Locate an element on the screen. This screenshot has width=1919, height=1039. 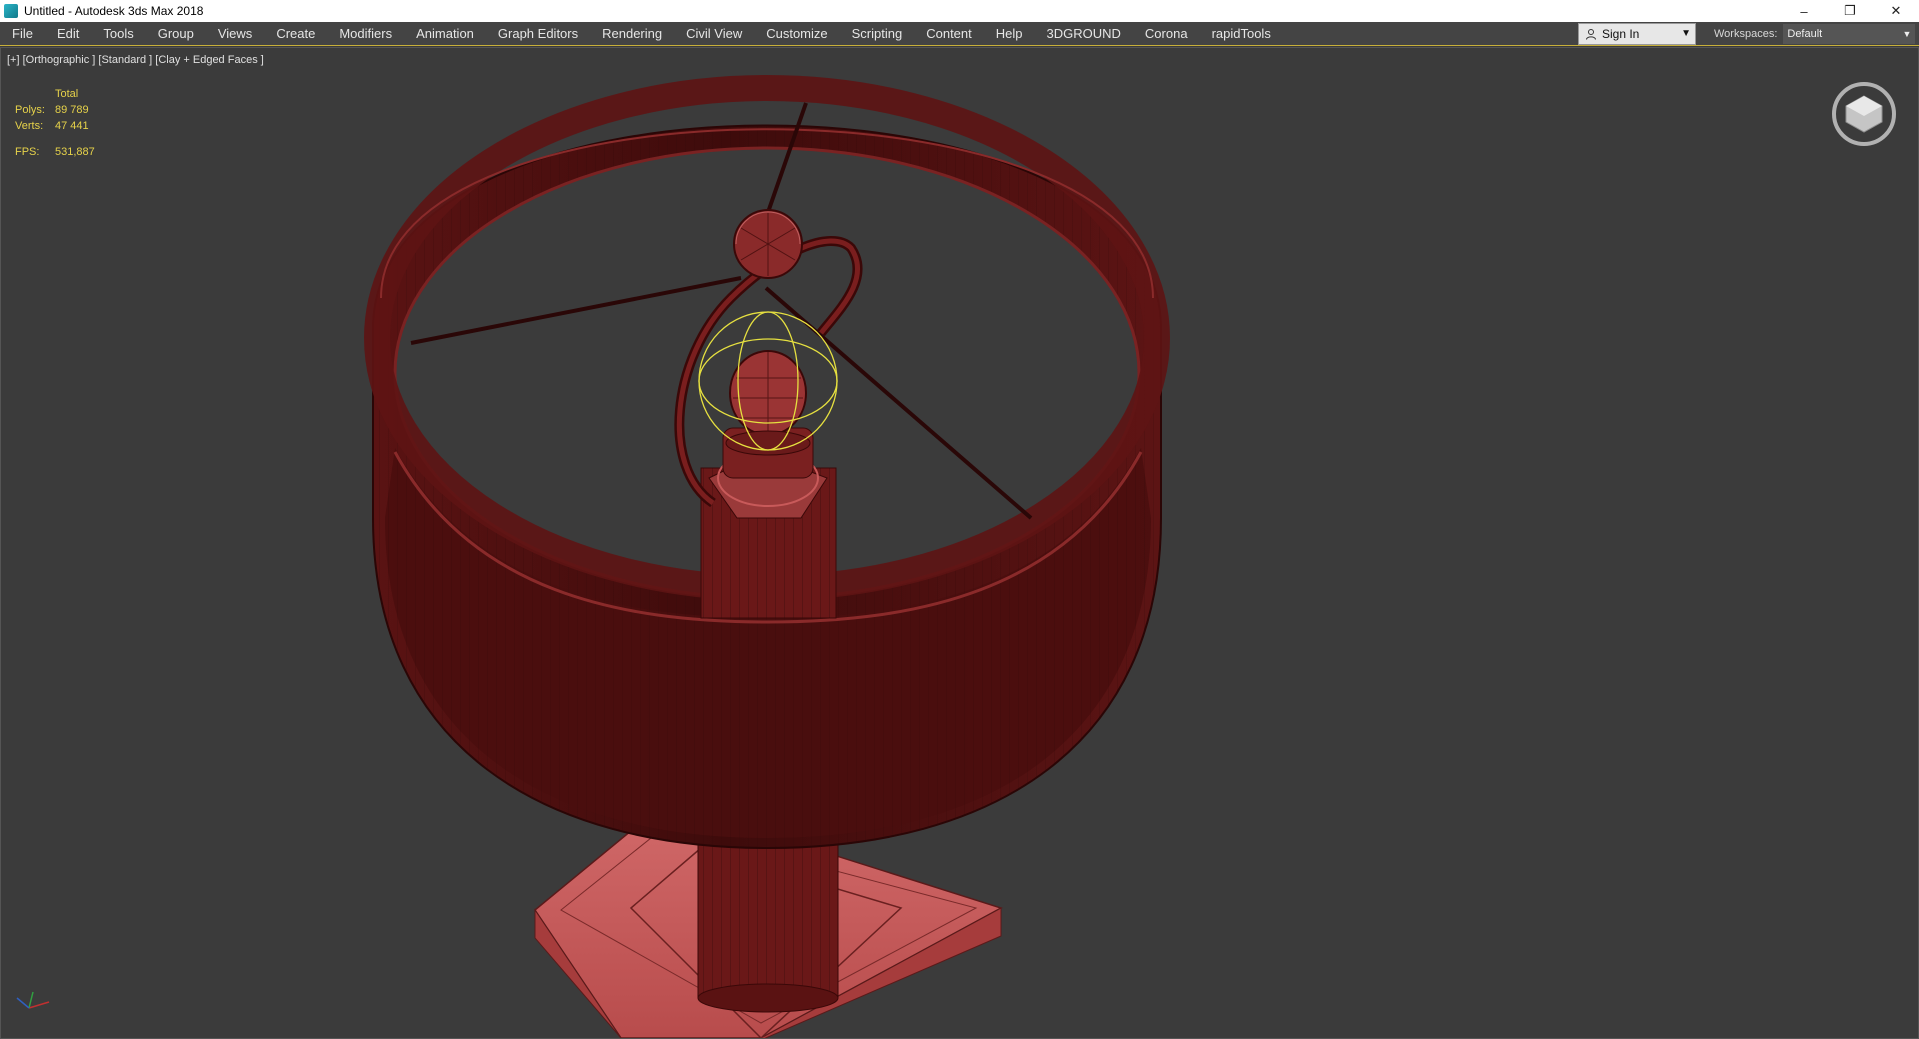
menu-3dground: 3DGROUND is located at coordinates (1084, 34).